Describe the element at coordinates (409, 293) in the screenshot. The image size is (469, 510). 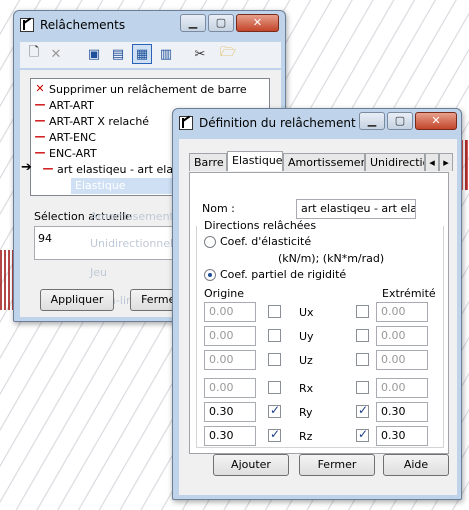
I see `end-label: Extrémité` at that location.